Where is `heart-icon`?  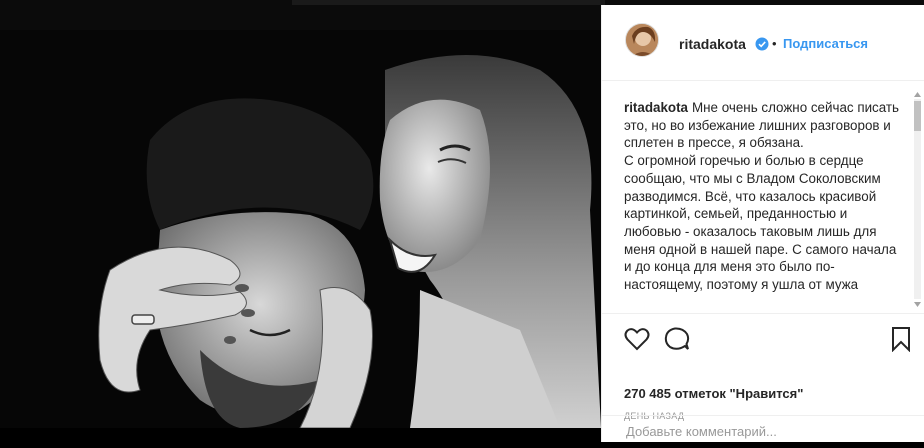
heart-icon is located at coordinates (637, 339).